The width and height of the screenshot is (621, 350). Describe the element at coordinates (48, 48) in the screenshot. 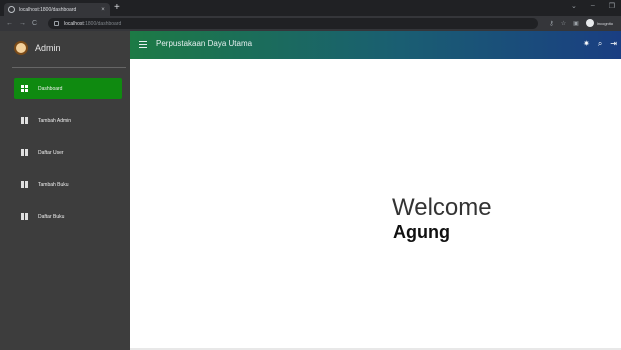

I see `brand-title: Admin` at that location.